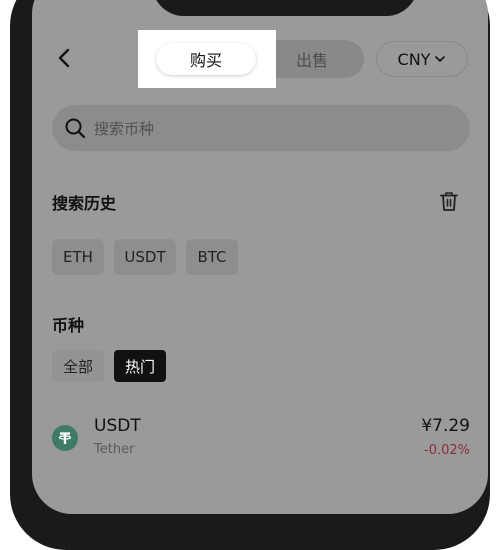 Image resolution: width=500 pixels, height=550 pixels. What do you see at coordinates (414, 59) in the screenshot?
I see `currency-label: CNY` at bounding box center [414, 59].